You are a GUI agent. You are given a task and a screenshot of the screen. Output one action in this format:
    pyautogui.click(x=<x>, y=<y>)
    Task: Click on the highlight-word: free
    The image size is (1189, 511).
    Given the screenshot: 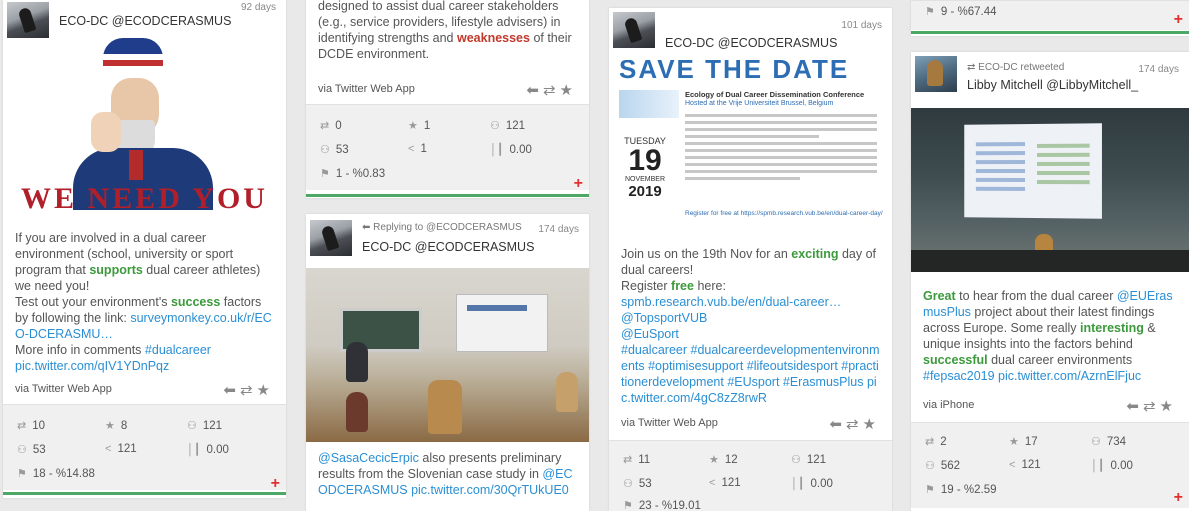 What is the action you would take?
    pyautogui.click(x=682, y=286)
    